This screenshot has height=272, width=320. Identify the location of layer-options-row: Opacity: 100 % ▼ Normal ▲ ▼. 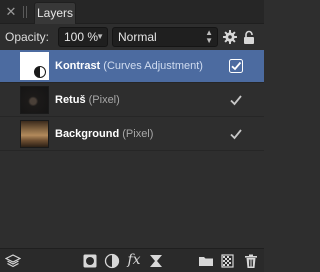
(132, 37).